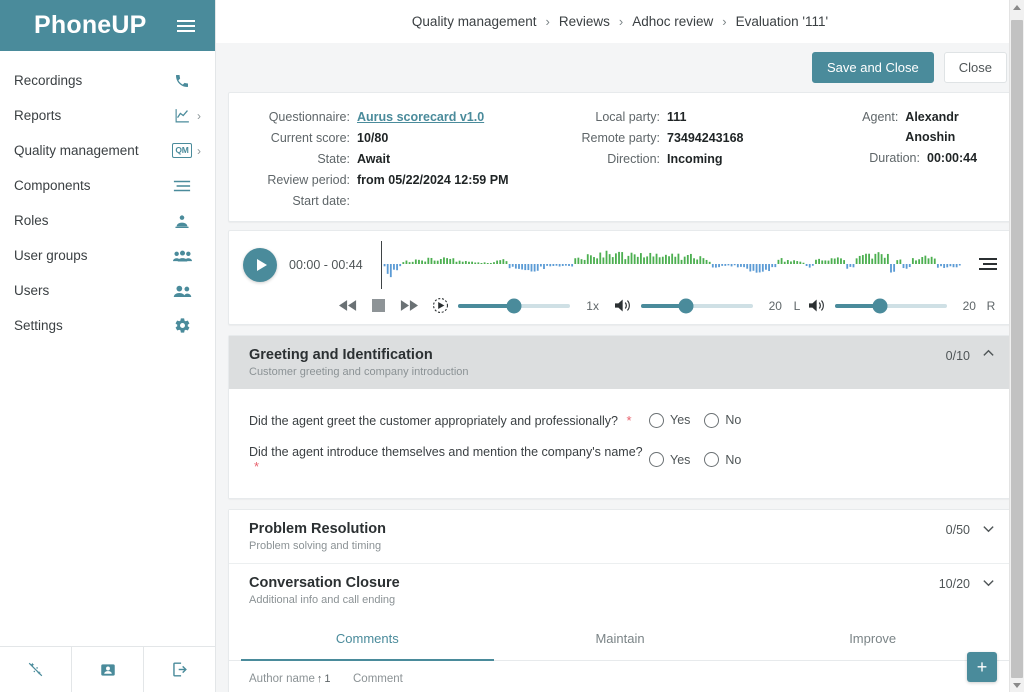  Describe the element at coordinates (107, 185) in the screenshot. I see `sidebar-item-components: Components ›` at that location.